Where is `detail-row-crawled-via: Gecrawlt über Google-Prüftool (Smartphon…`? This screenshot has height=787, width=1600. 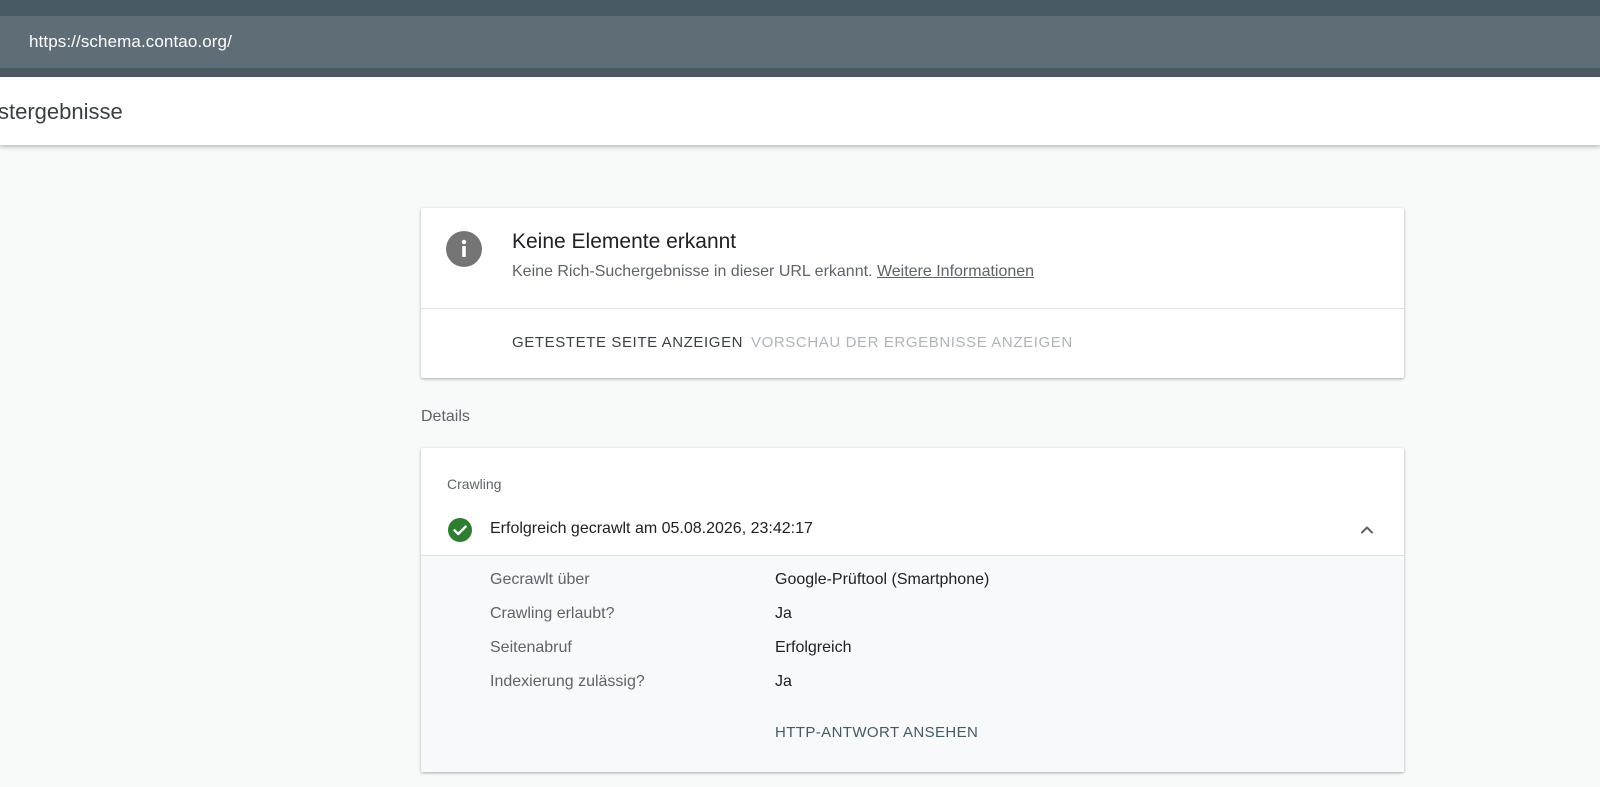
detail-row-crawled-via: Gecrawlt über Google-Prüftool (Smartphon… is located at coordinates (912, 583).